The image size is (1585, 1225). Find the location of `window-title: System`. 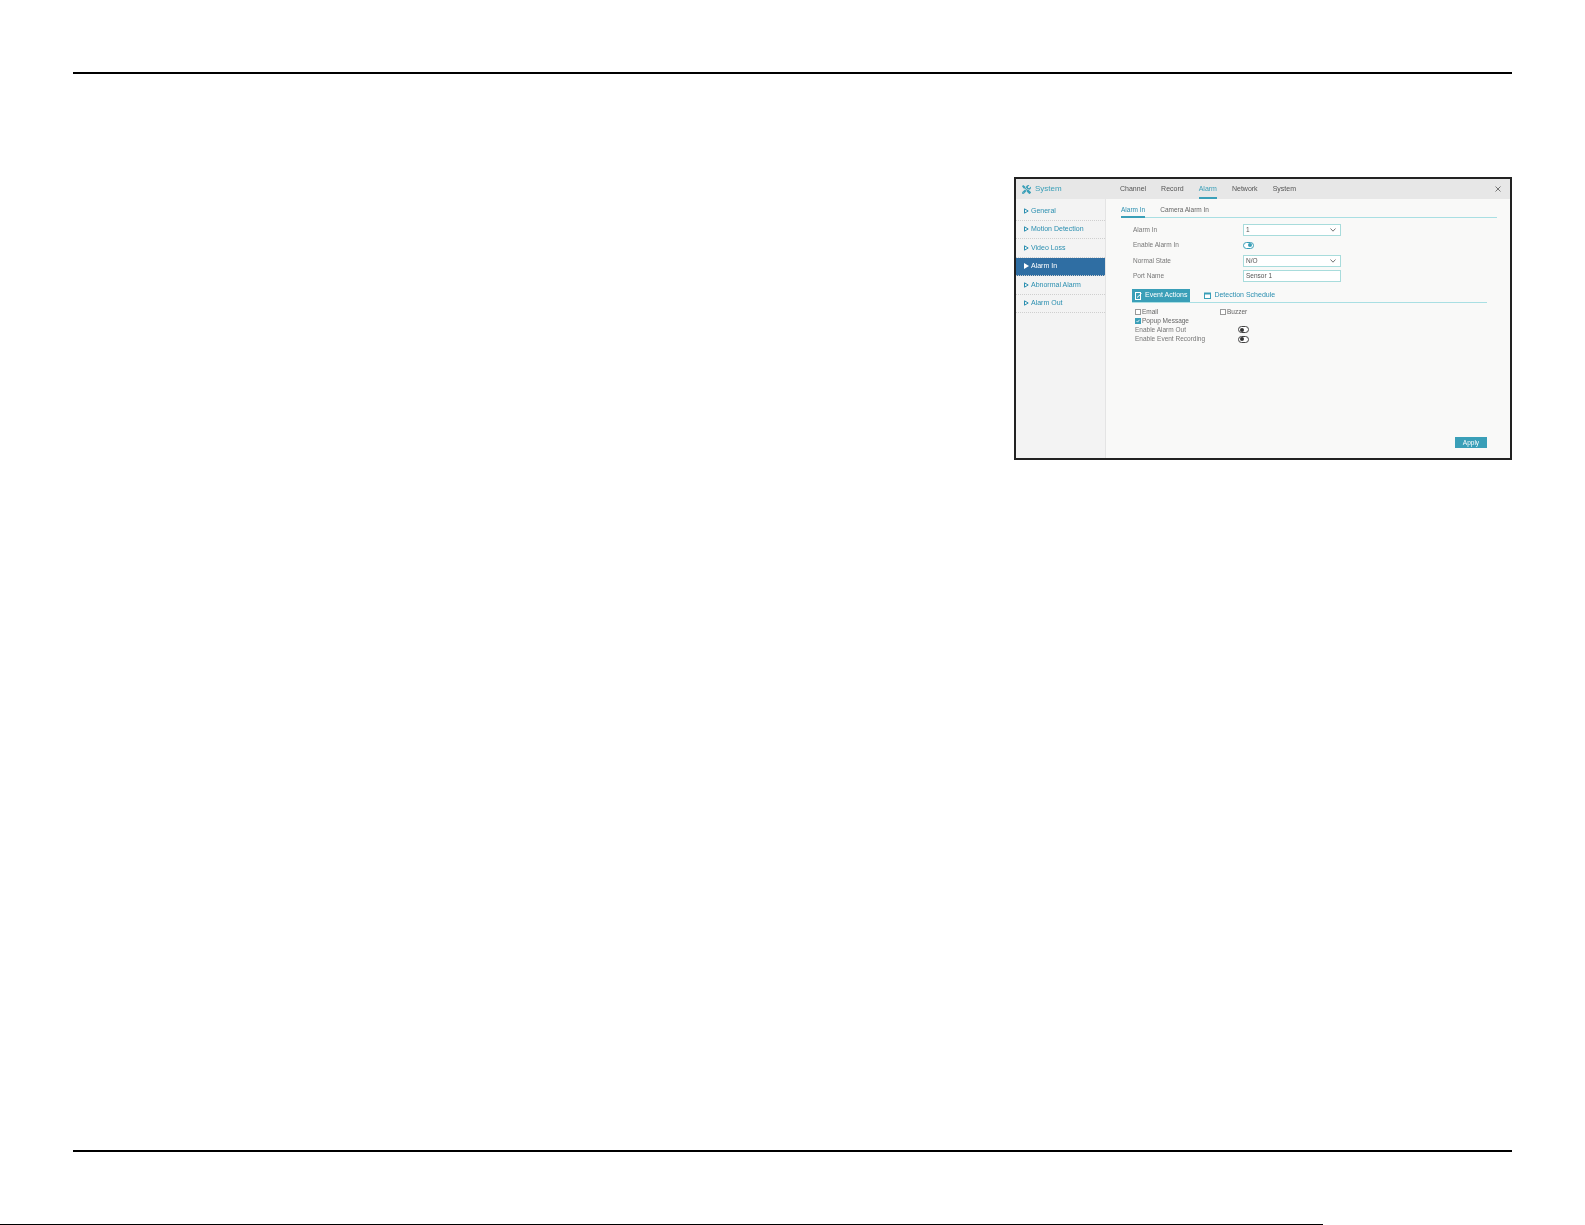

window-title: System is located at coordinates (1048, 189).